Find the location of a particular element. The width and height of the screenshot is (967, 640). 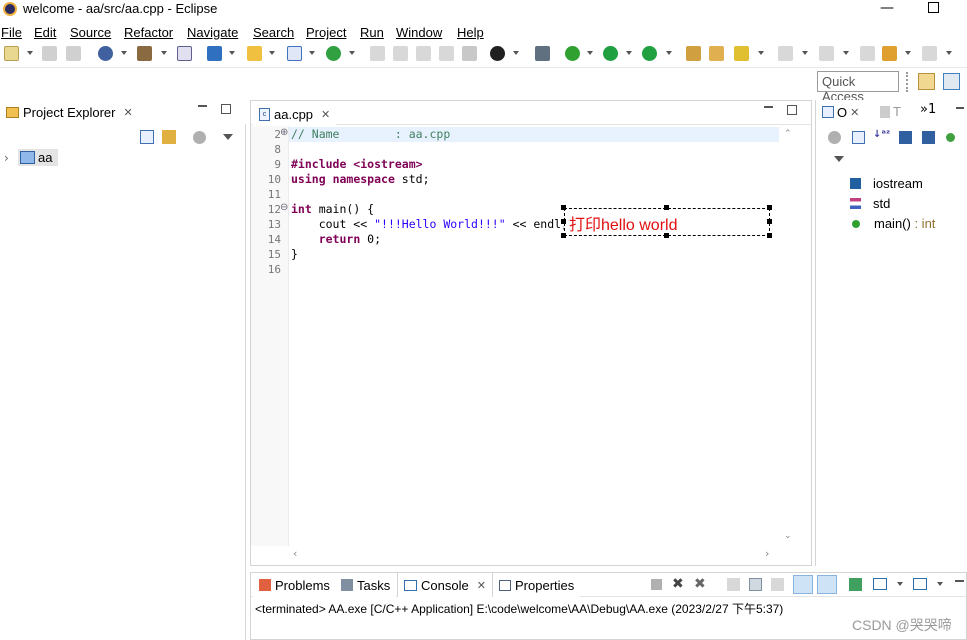

menu-refactor: Refactor is located at coordinates (148, 32).